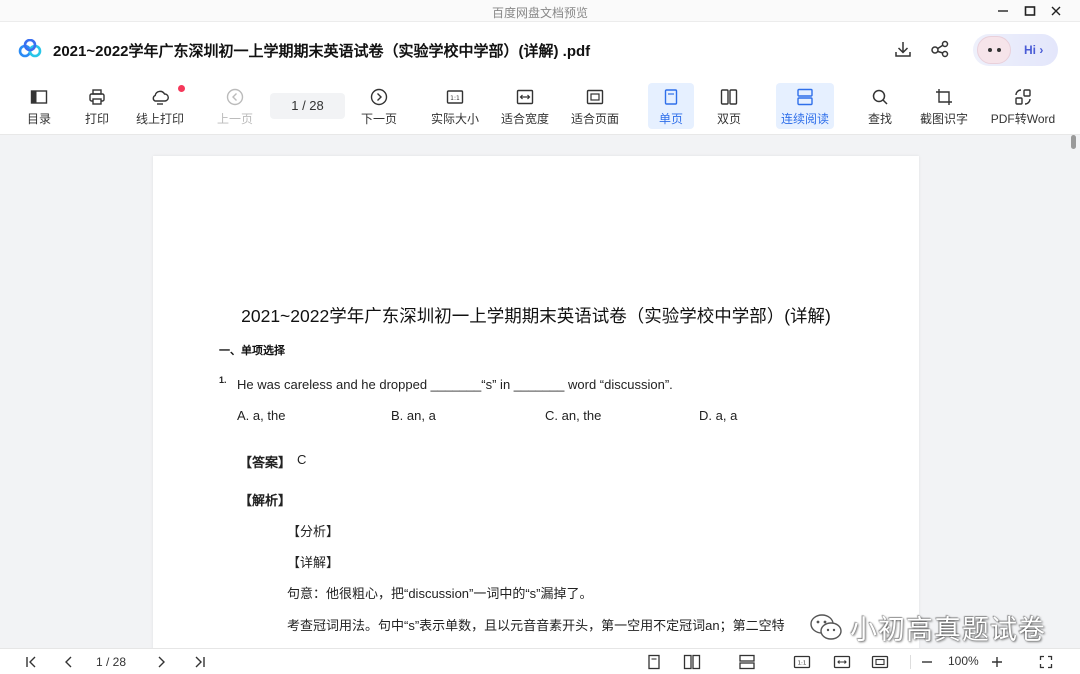  I want to click on fenxi-label: 【分析】, so click(313, 531).